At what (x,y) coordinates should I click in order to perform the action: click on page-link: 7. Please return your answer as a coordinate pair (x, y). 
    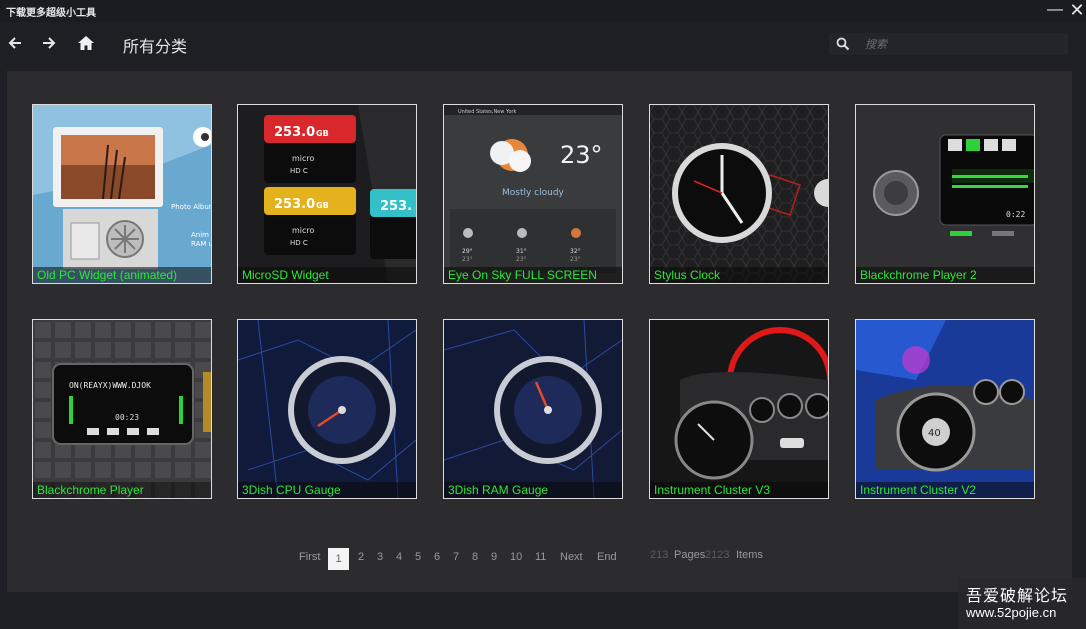
    Looking at the image, I should click on (456, 557).